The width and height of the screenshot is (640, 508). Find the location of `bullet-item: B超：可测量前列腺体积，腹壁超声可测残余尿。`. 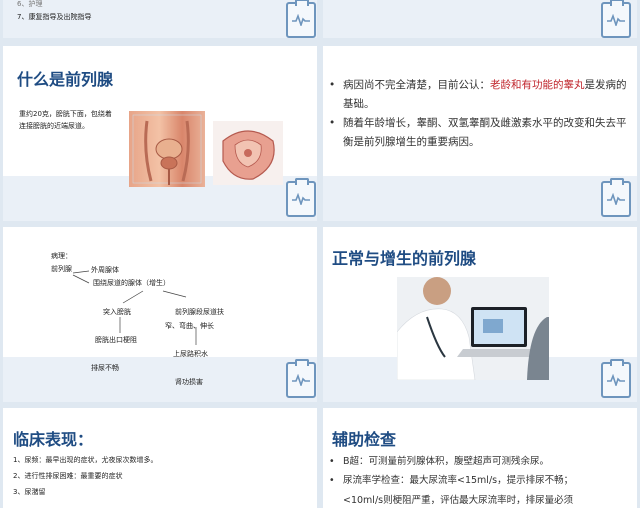

bullet-item: B超：可测量前列腺体积，腹壁超声可测残余尿。 is located at coordinates (481, 461).